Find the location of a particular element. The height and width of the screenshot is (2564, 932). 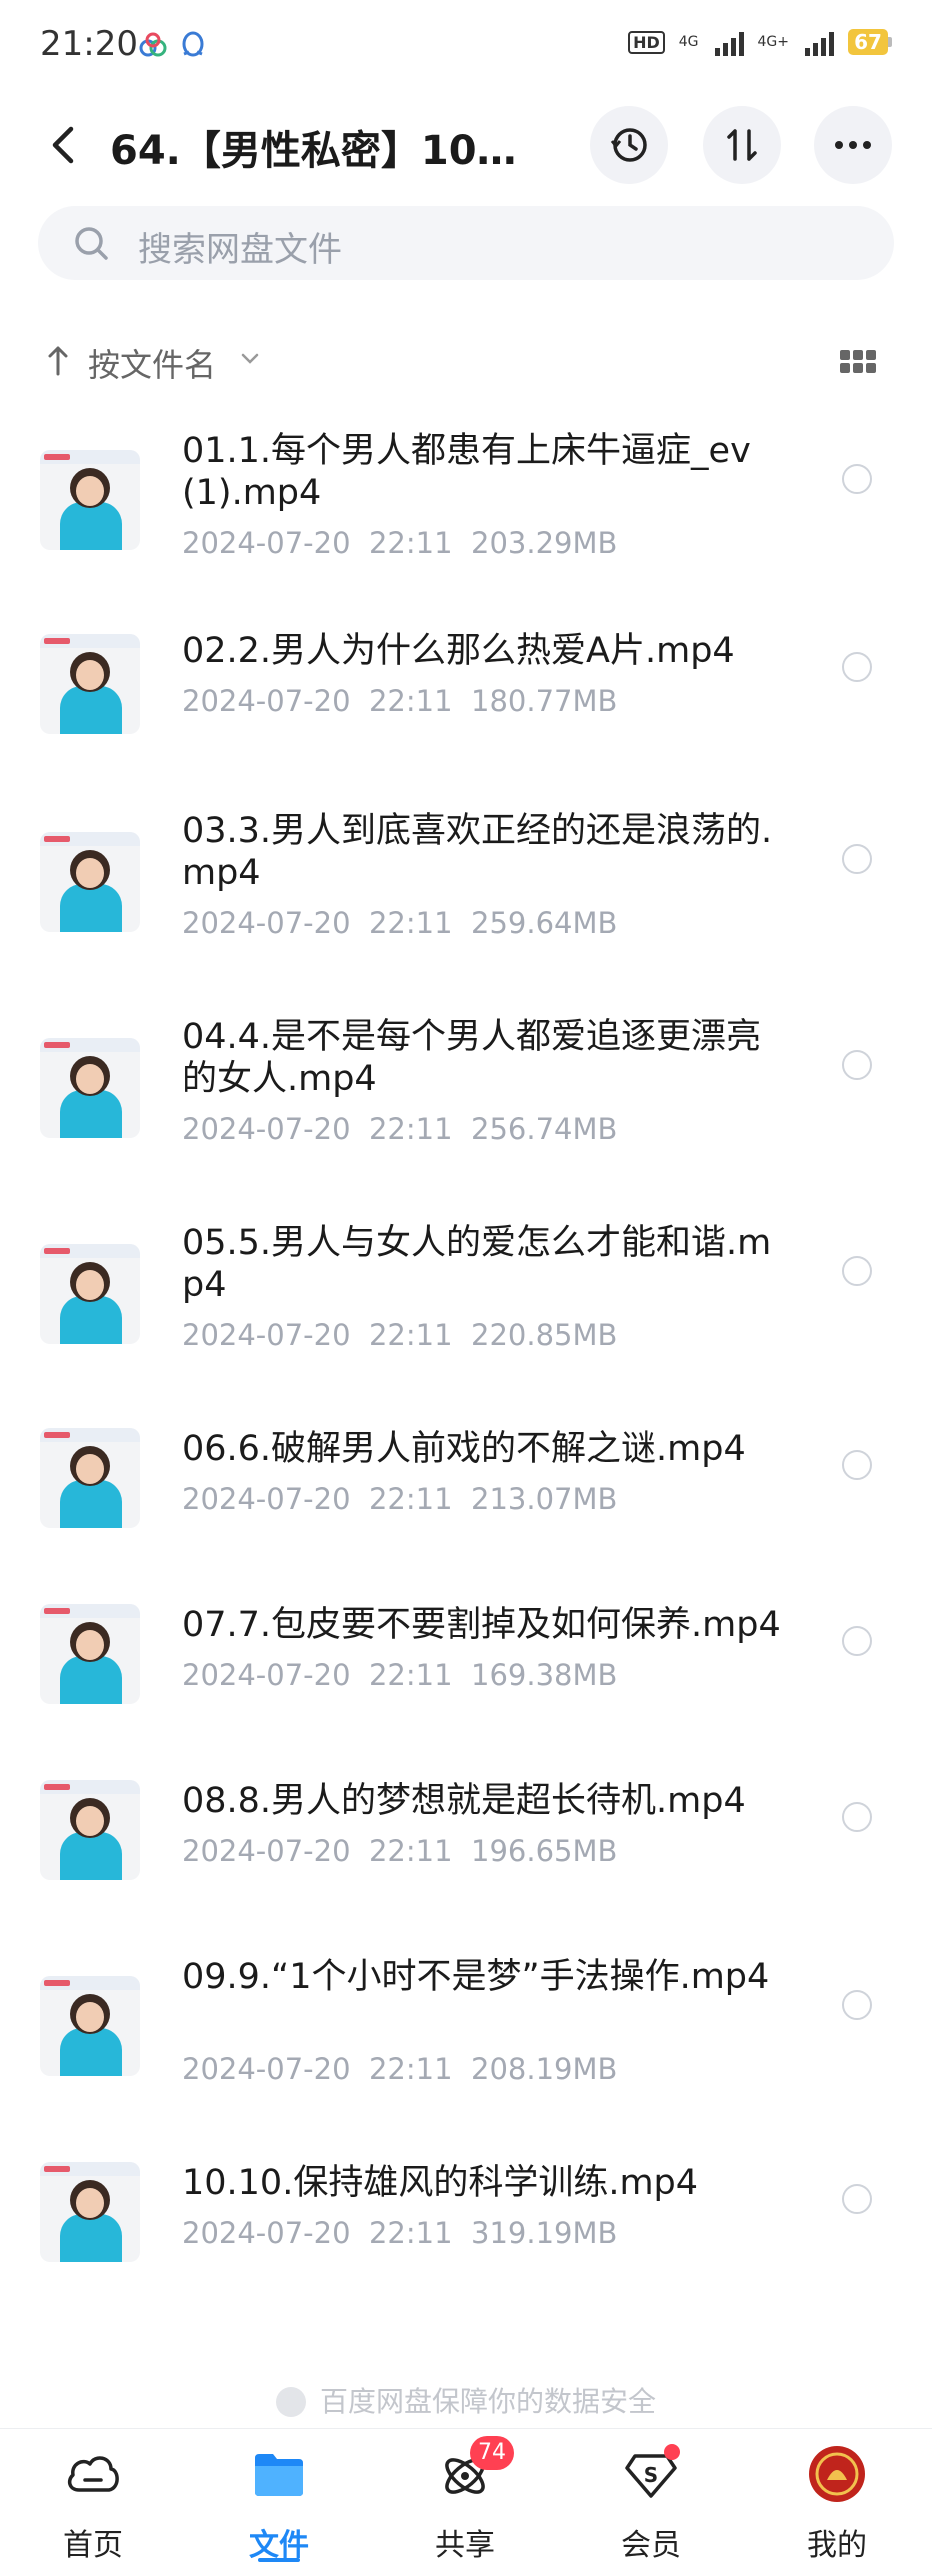

battery-level: 67 is located at coordinates (868, 42).